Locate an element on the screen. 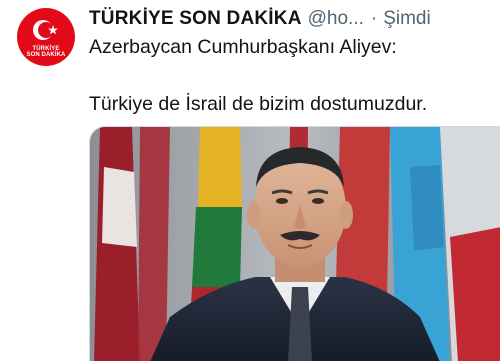  tweet-text-line-2: Türkiye de İsrail de bizim dostumuzdur. is located at coordinates (258, 104).